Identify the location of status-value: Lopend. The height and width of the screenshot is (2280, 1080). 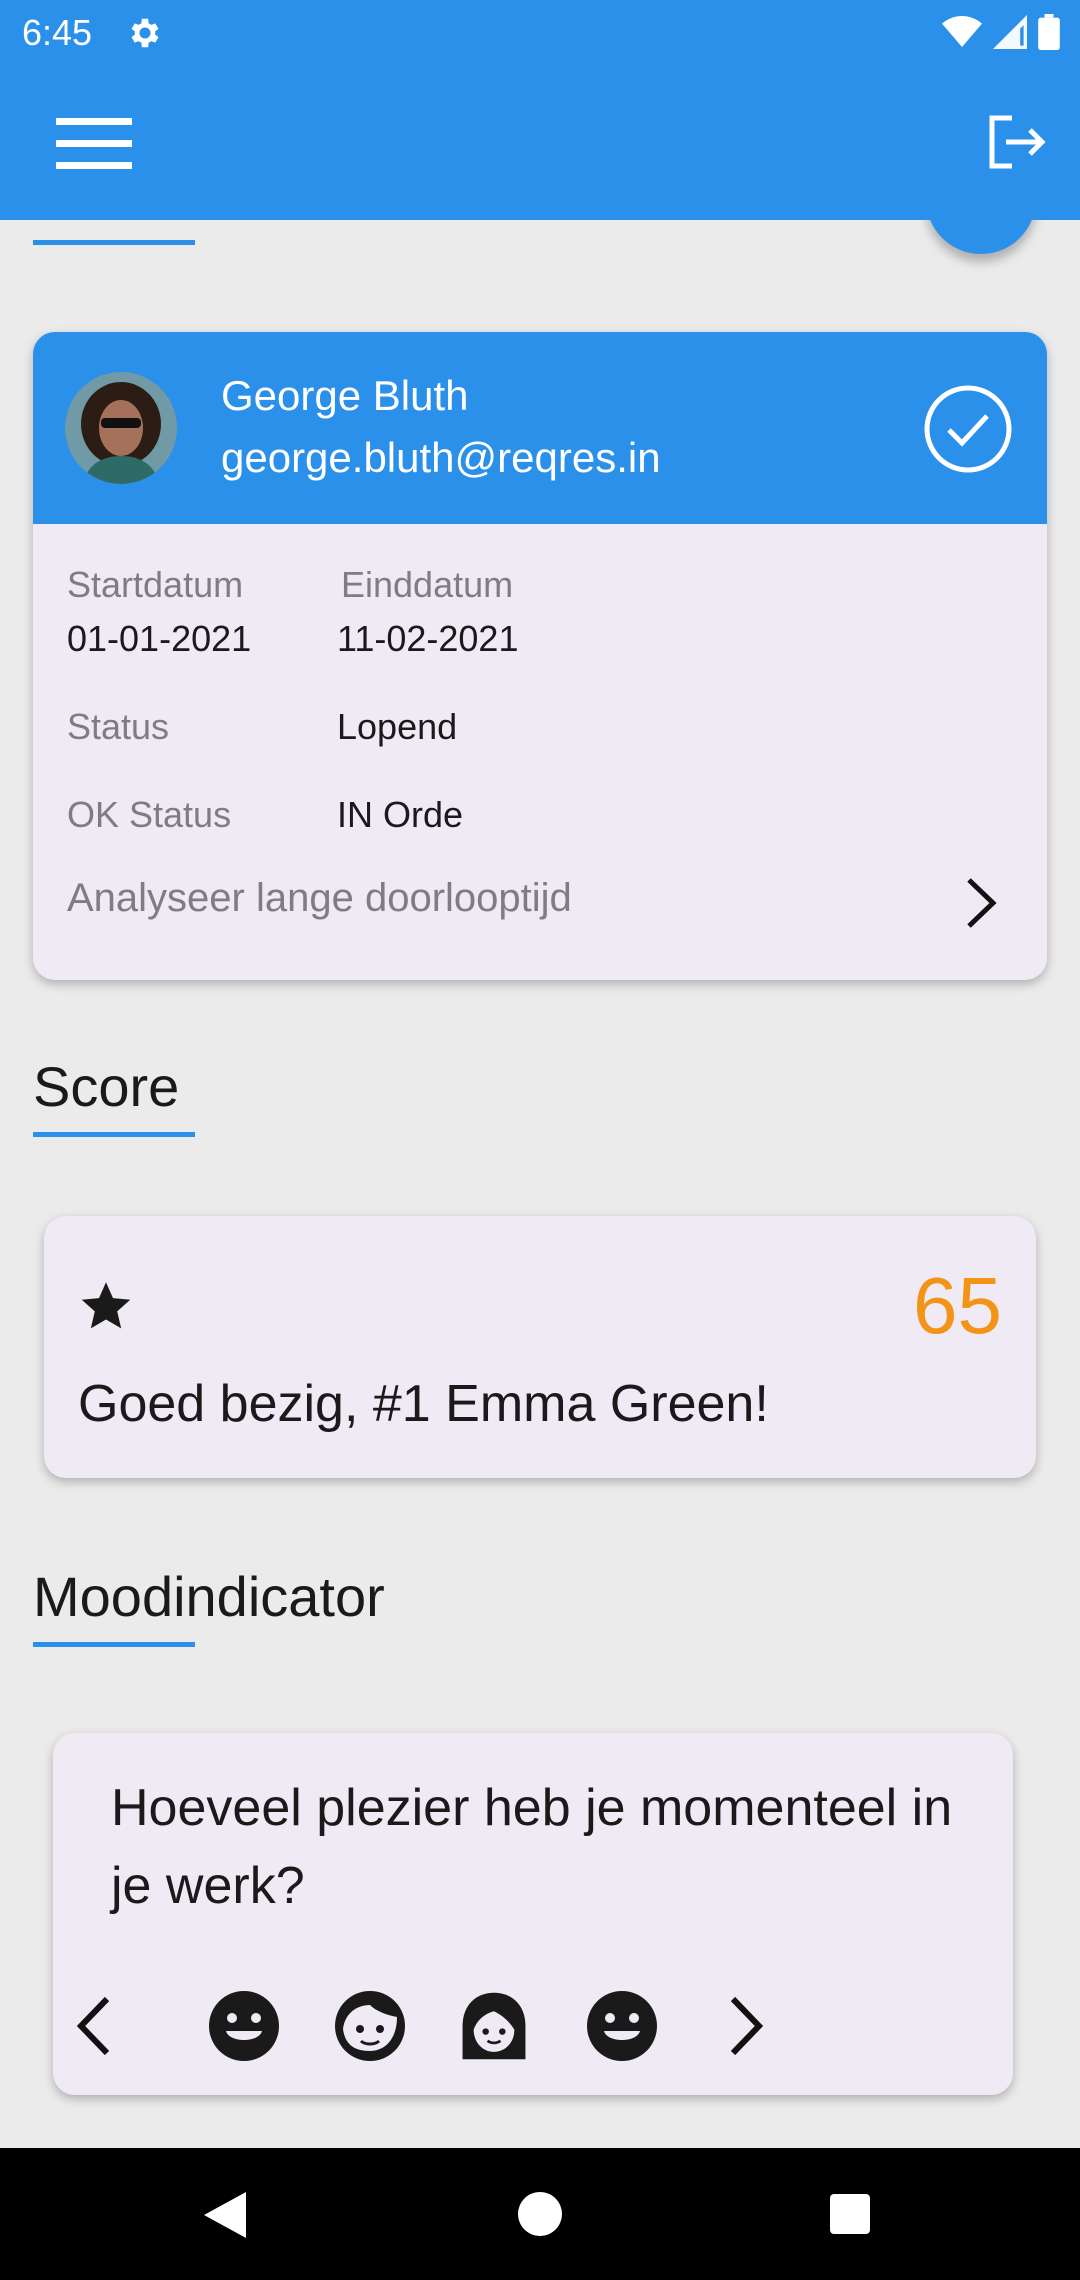
(397, 726).